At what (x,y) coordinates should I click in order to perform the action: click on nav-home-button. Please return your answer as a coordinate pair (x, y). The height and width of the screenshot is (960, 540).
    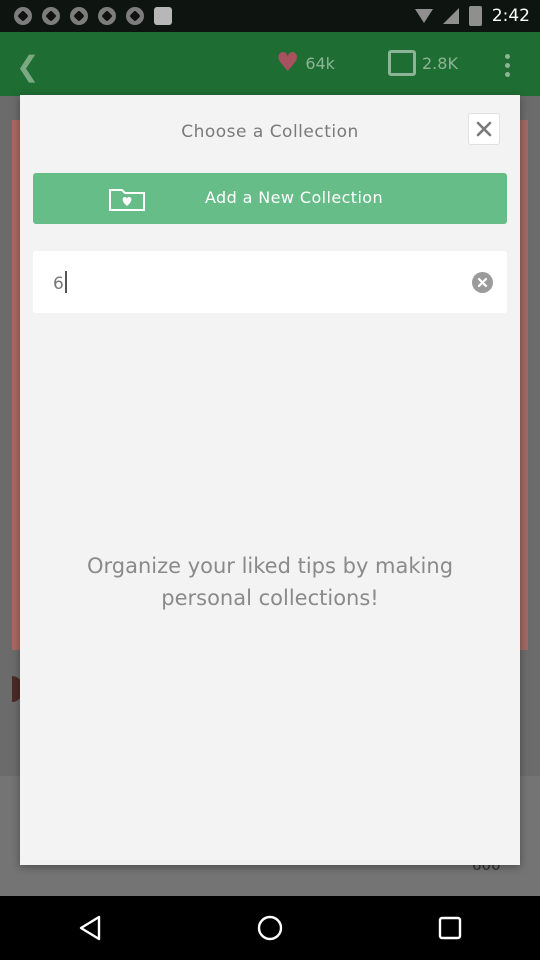
    Looking at the image, I should click on (270, 928).